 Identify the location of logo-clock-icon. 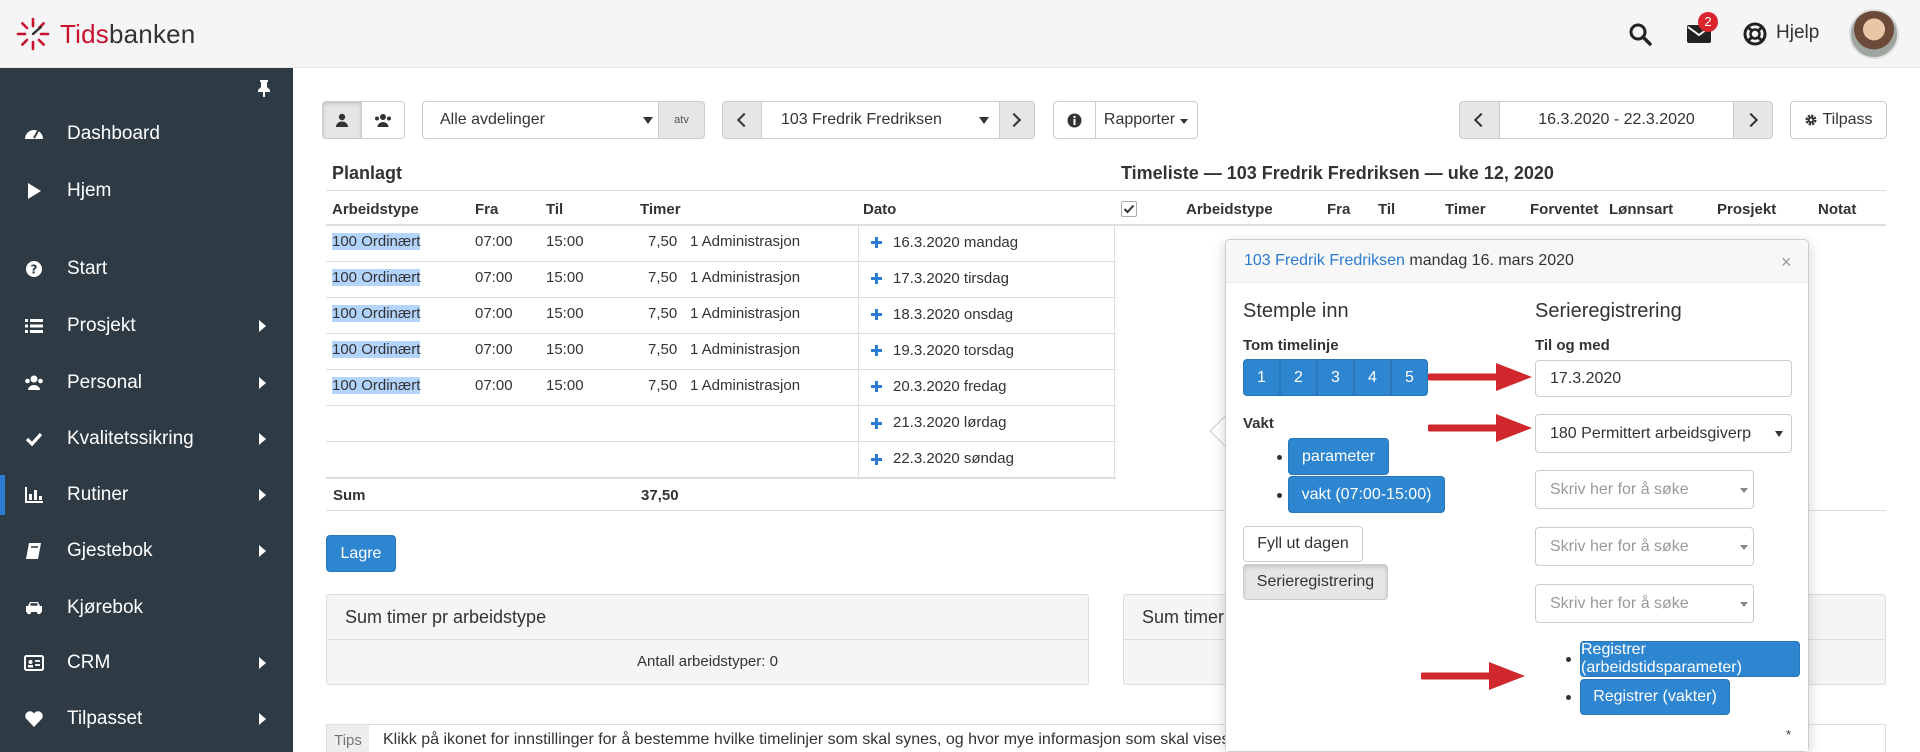
(33, 34).